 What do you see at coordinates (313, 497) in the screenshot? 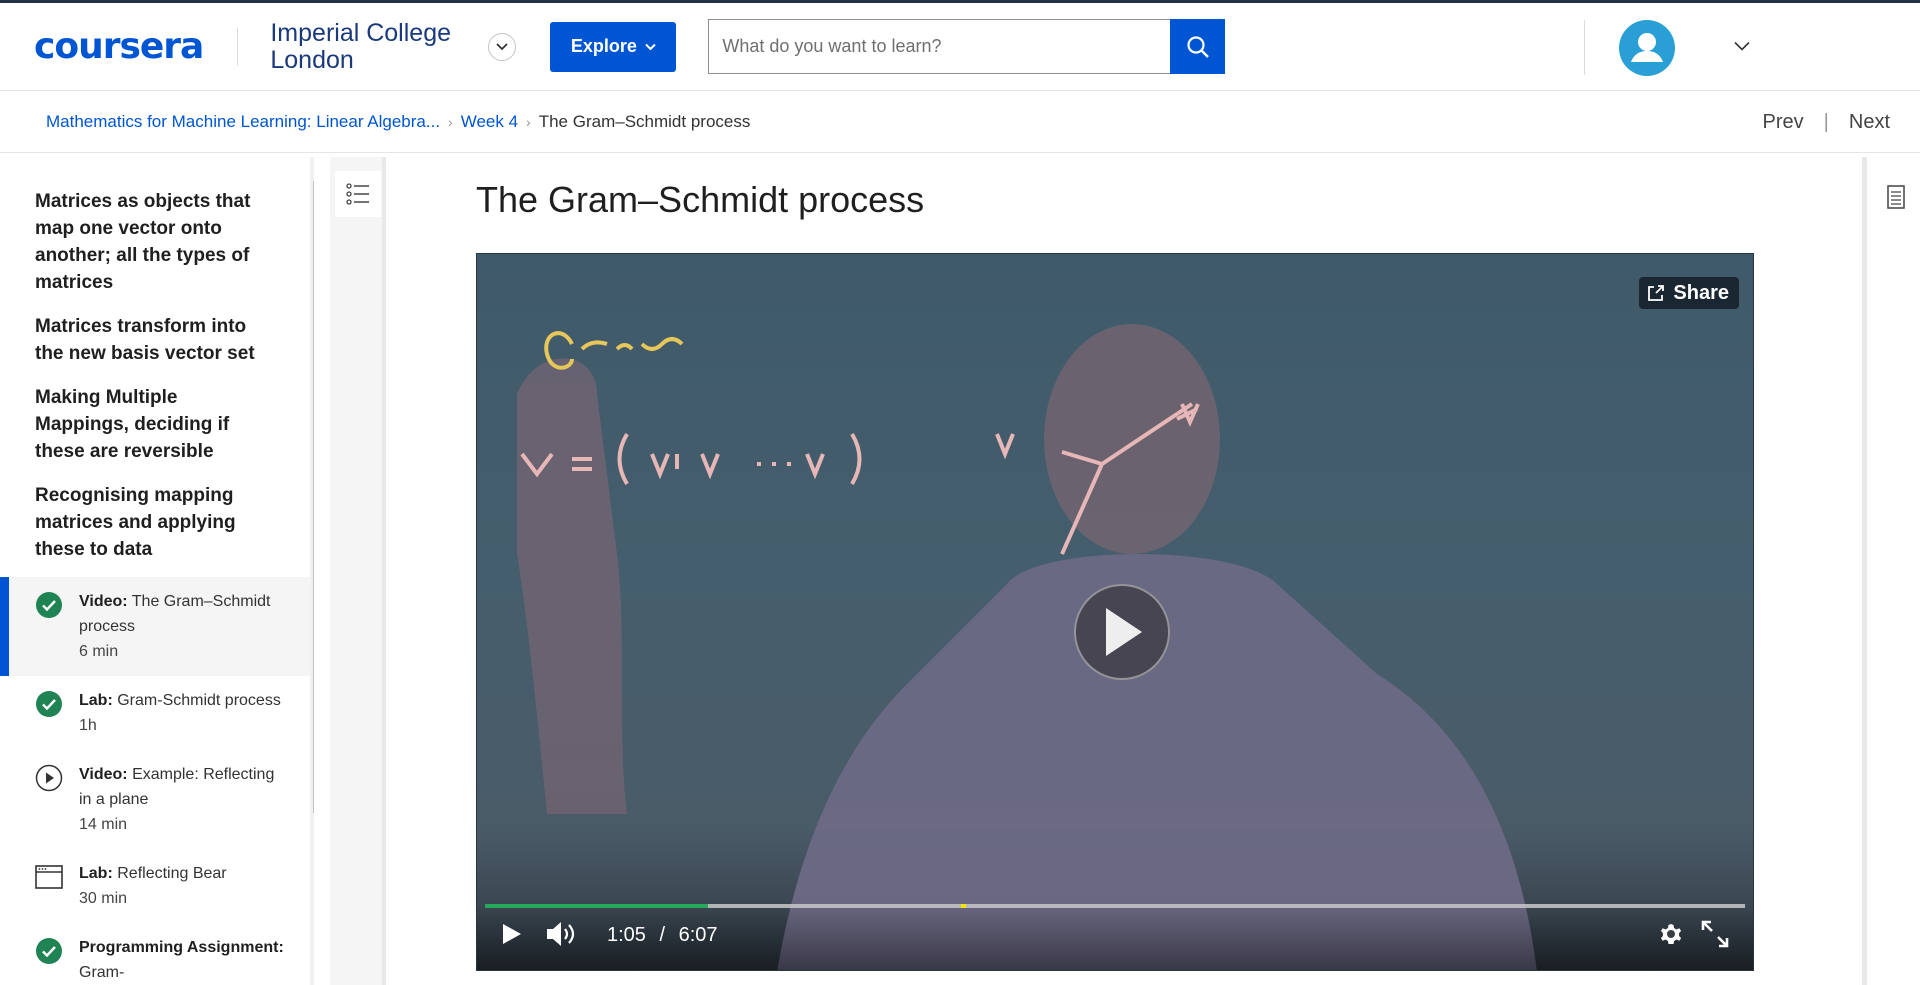
I see `scrollbar-thumb` at bounding box center [313, 497].